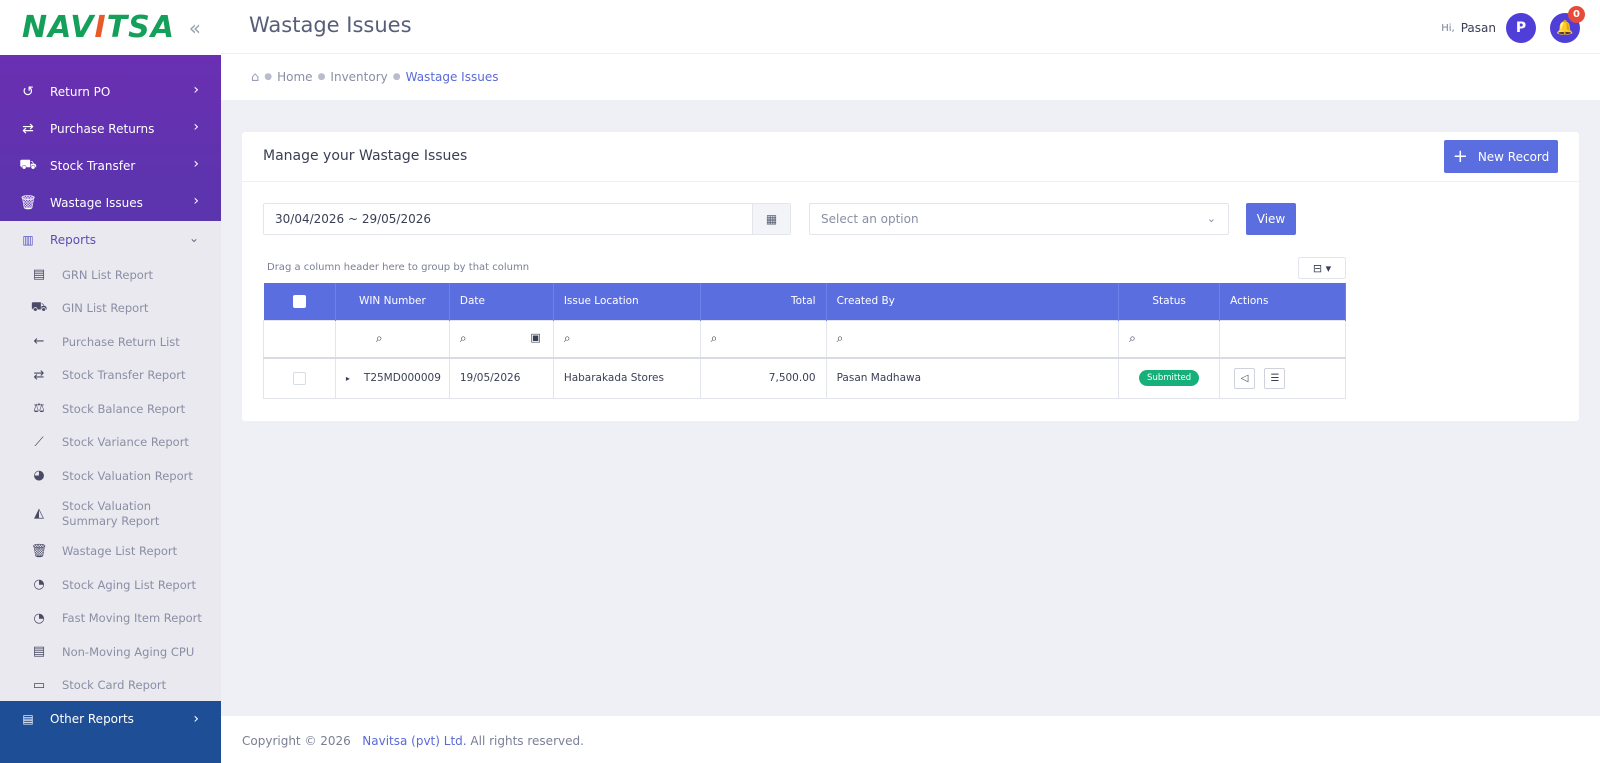  Describe the element at coordinates (110, 652) in the screenshot. I see `report-item-non-moving-aging: ▤ Non-Moving Aging CPU` at that location.